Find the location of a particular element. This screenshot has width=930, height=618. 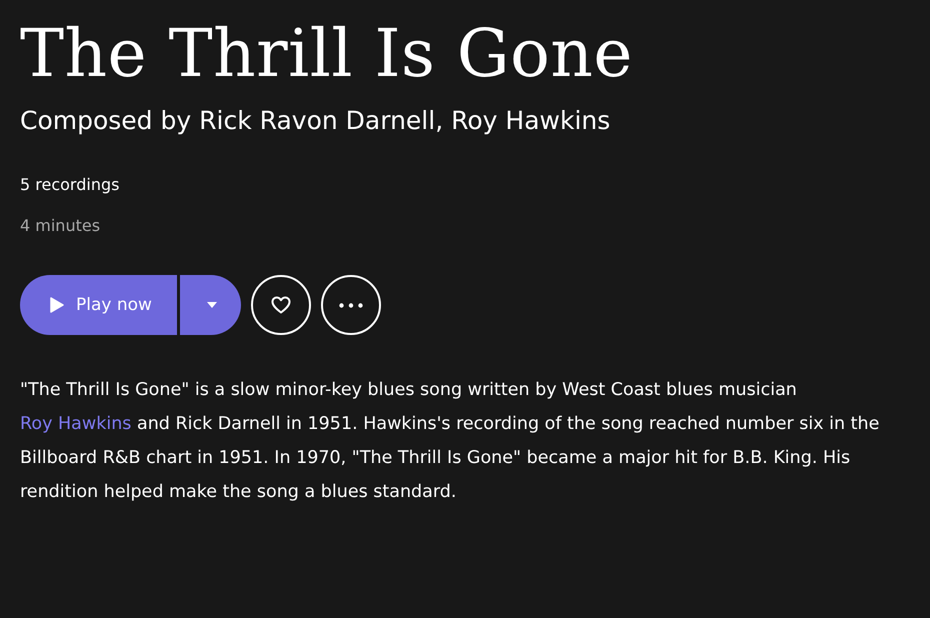

favorite-button is located at coordinates (281, 305).